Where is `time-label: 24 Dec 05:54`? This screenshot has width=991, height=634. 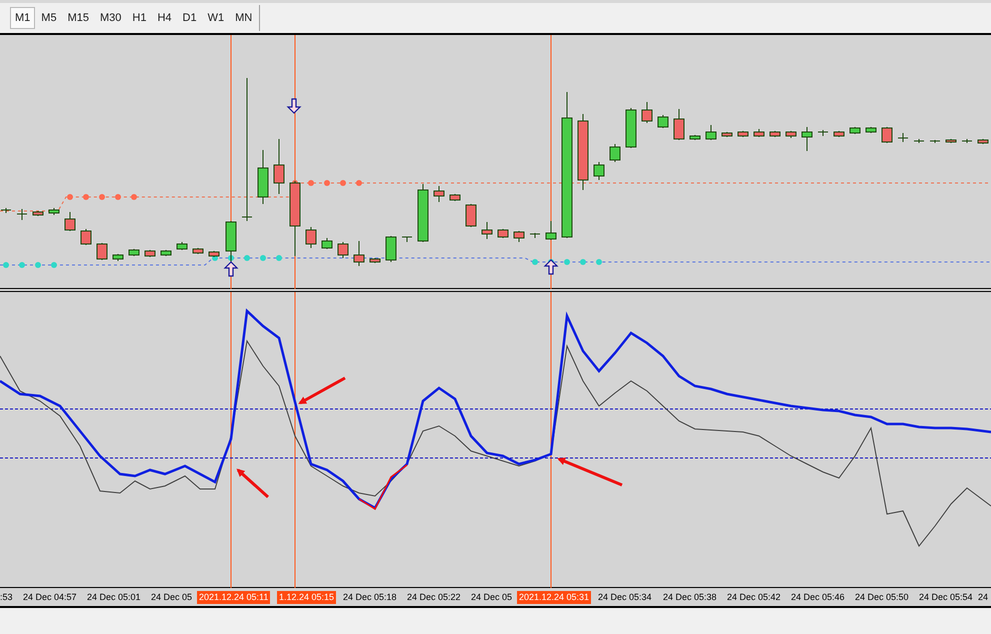 time-label: 24 Dec 05:54 is located at coordinates (946, 597).